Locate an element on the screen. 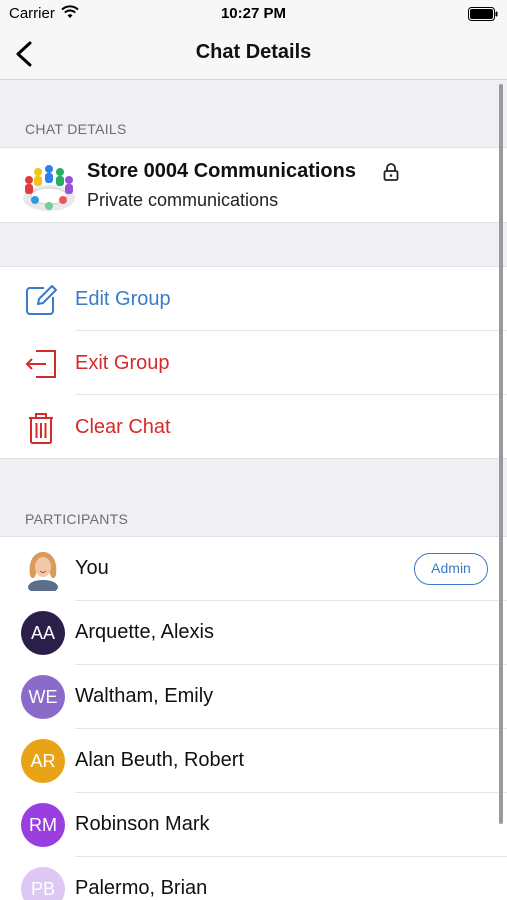 This screenshot has height=900, width=507. exit-group-label: Exit Group is located at coordinates (122, 363).